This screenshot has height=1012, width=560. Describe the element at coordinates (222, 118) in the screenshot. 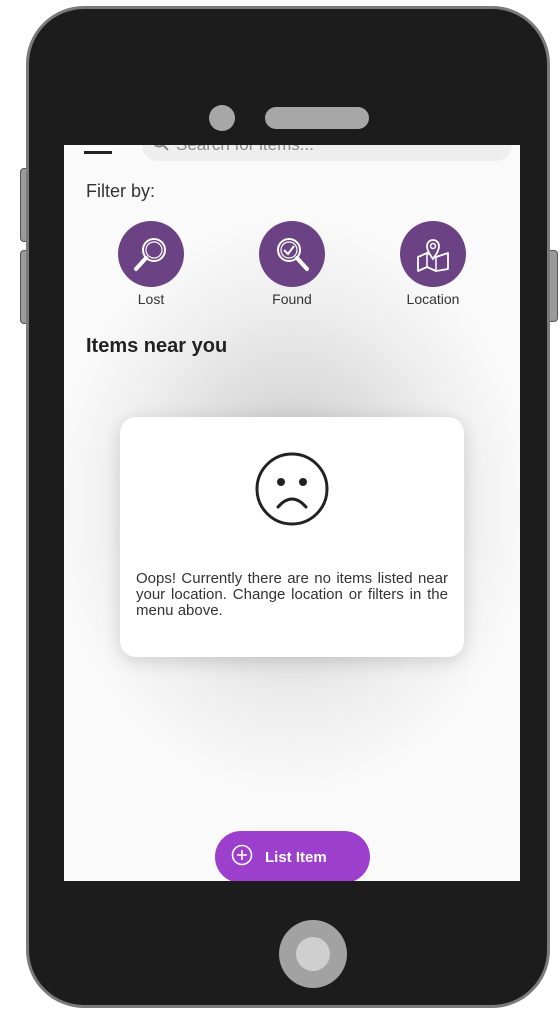

I see `front-camera` at that location.